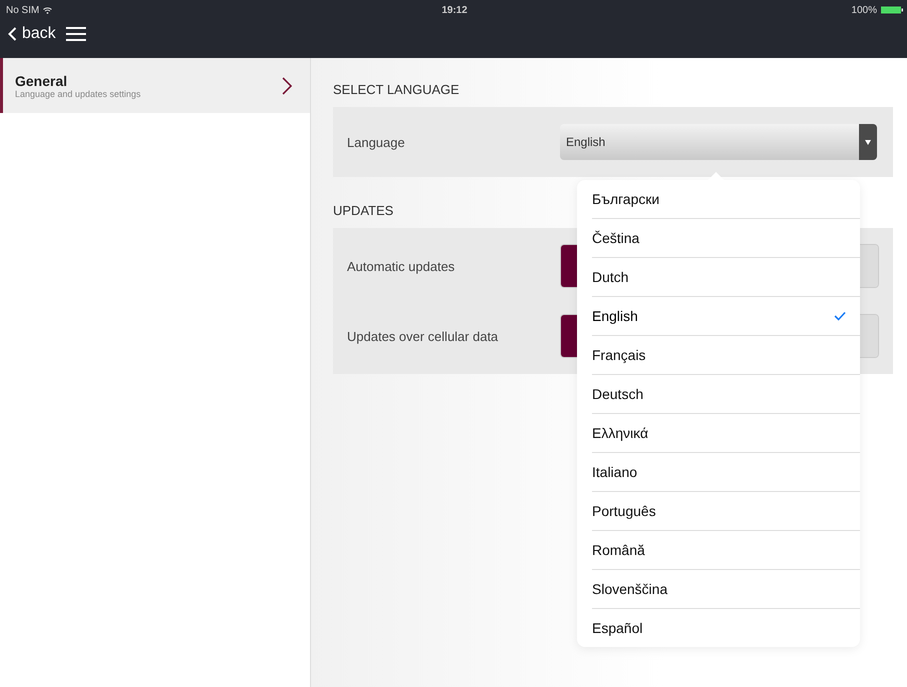  Describe the element at coordinates (726, 511) in the screenshot. I see `language-option: Português` at that location.